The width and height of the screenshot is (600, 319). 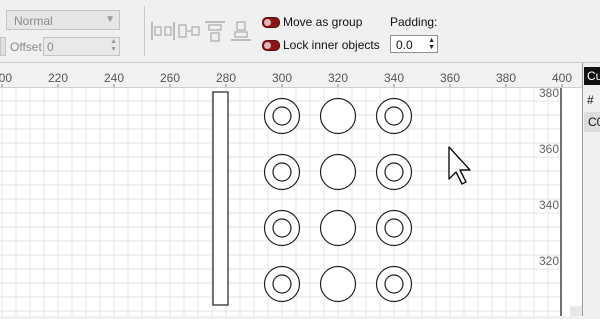 I want to click on move-as-group-toggle, so click(x=271, y=22).